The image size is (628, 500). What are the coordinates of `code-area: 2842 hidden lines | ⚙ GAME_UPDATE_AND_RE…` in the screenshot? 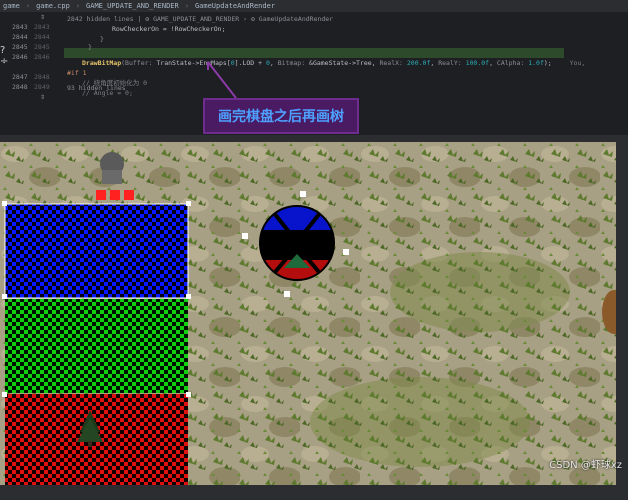 It's located at (324, 54).